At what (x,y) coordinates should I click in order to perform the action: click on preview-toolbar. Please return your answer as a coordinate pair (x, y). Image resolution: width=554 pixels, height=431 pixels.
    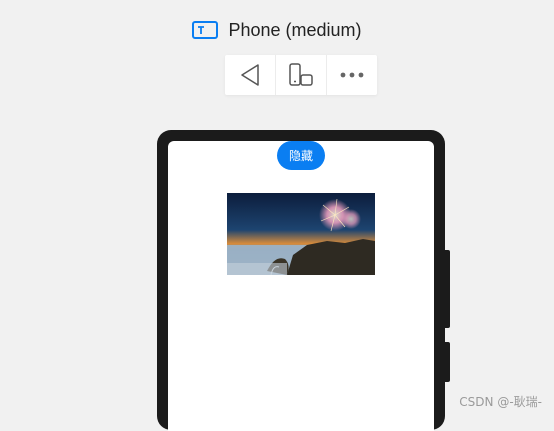
    Looking at the image, I should click on (301, 75).